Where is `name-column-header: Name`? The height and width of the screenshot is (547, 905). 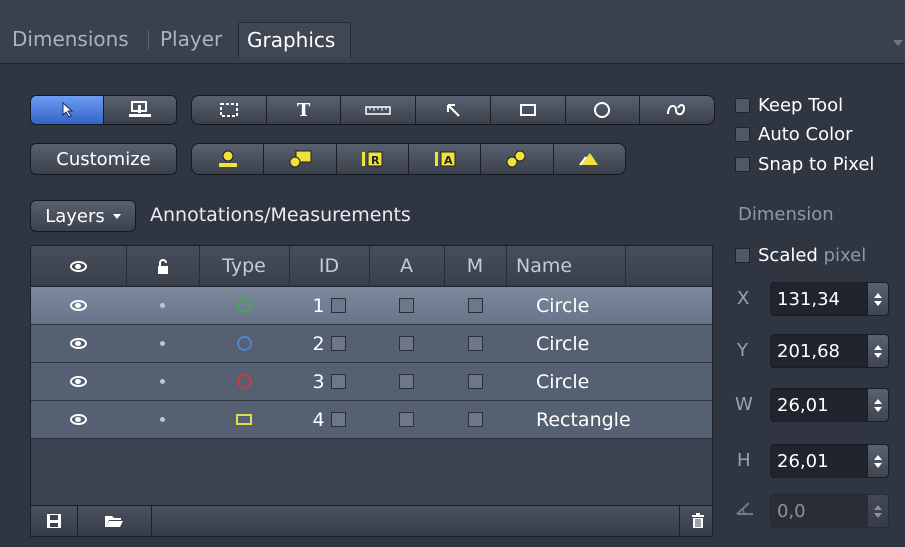
name-column-header: Name is located at coordinates (566, 266).